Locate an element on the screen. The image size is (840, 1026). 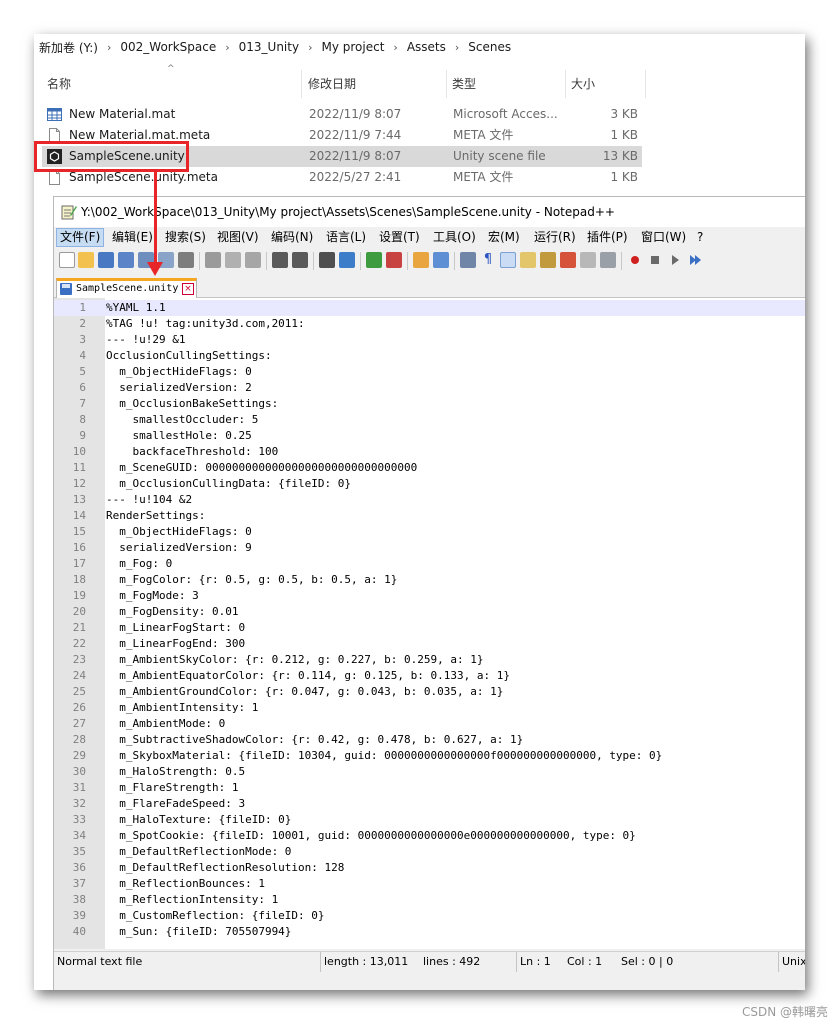
sync-horizontal-icon is located at coordinates (441, 260).